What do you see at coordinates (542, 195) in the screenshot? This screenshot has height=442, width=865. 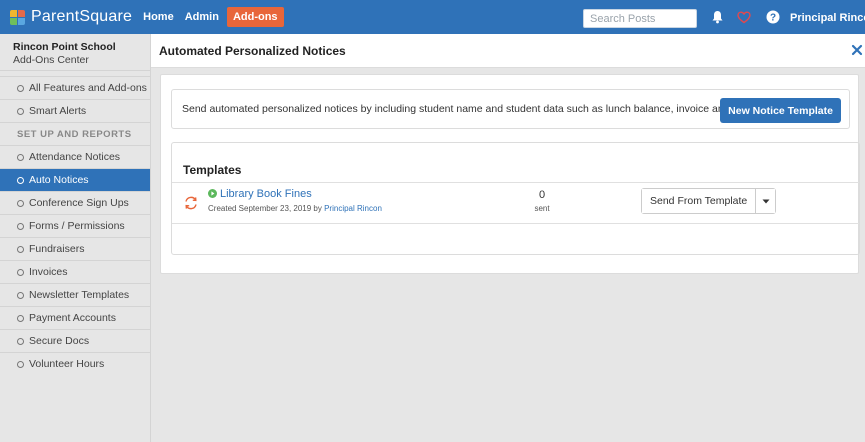 I see `sent-count: 0` at bounding box center [542, 195].